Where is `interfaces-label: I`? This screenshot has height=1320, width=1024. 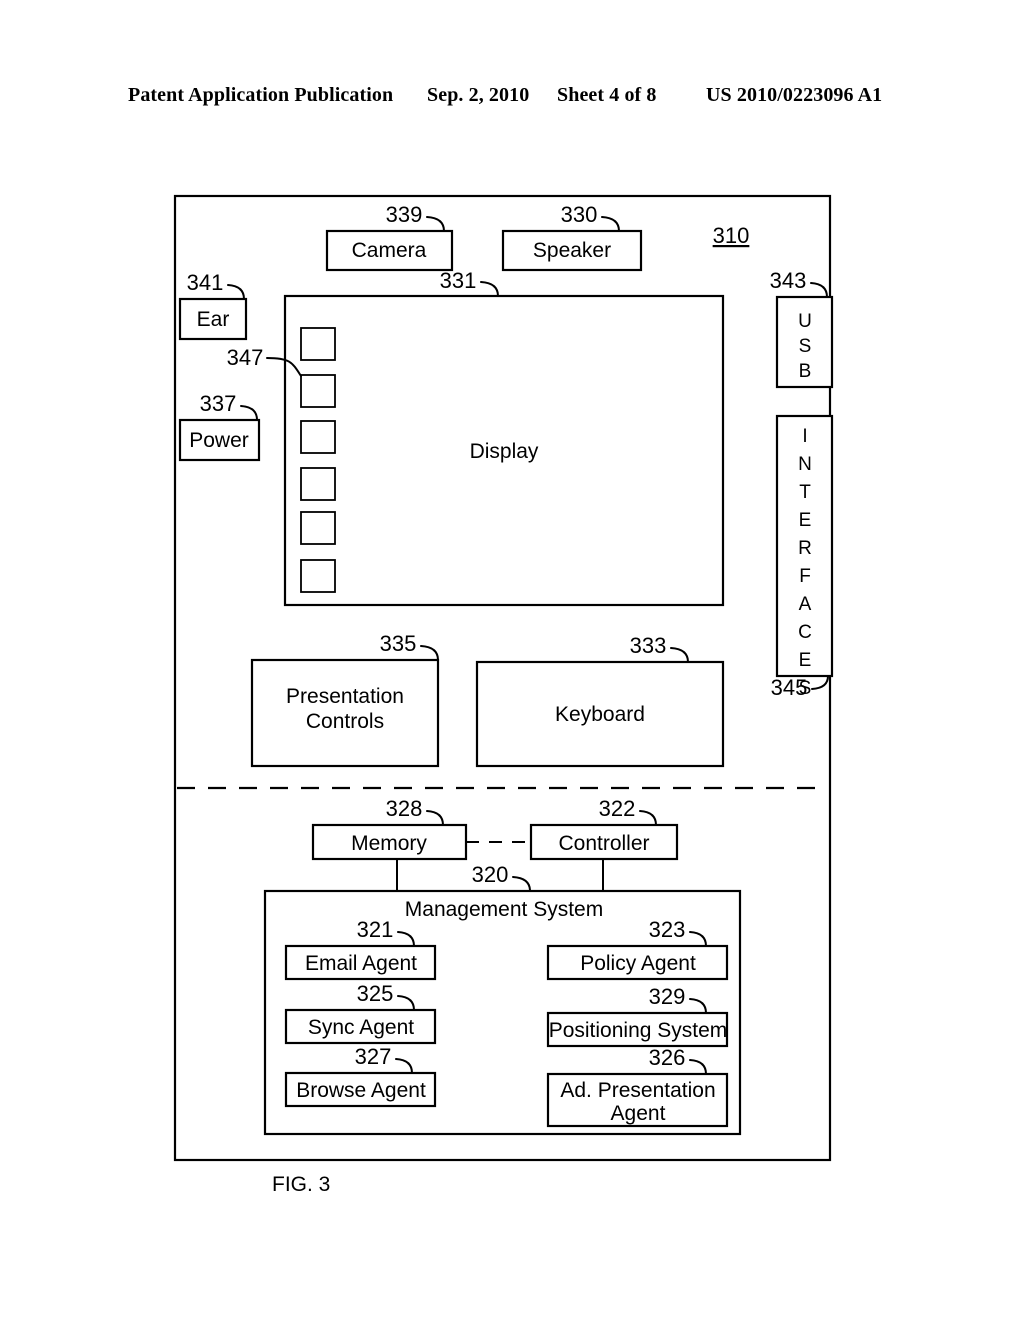 interfaces-label: I is located at coordinates (804, 436).